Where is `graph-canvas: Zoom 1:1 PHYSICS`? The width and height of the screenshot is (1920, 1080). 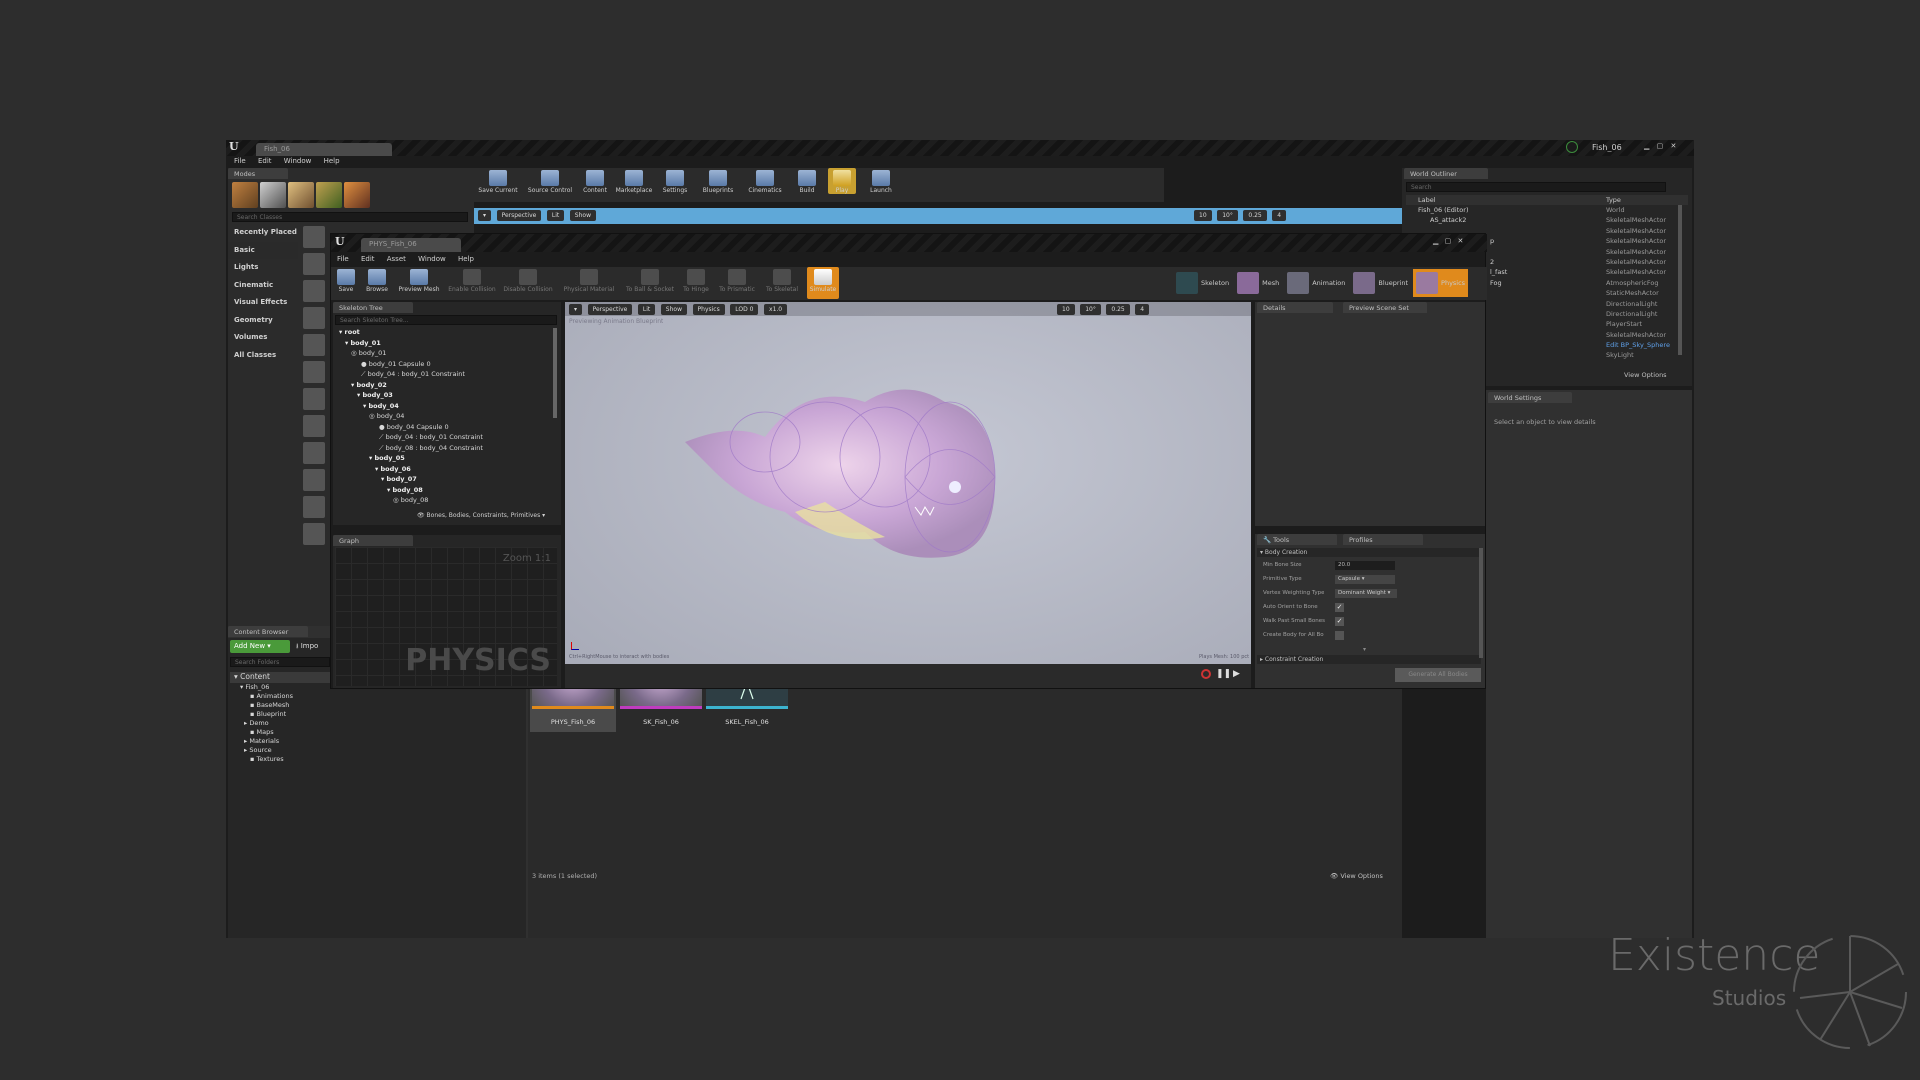 graph-canvas: Zoom 1:1 PHYSICS is located at coordinates (446, 616).